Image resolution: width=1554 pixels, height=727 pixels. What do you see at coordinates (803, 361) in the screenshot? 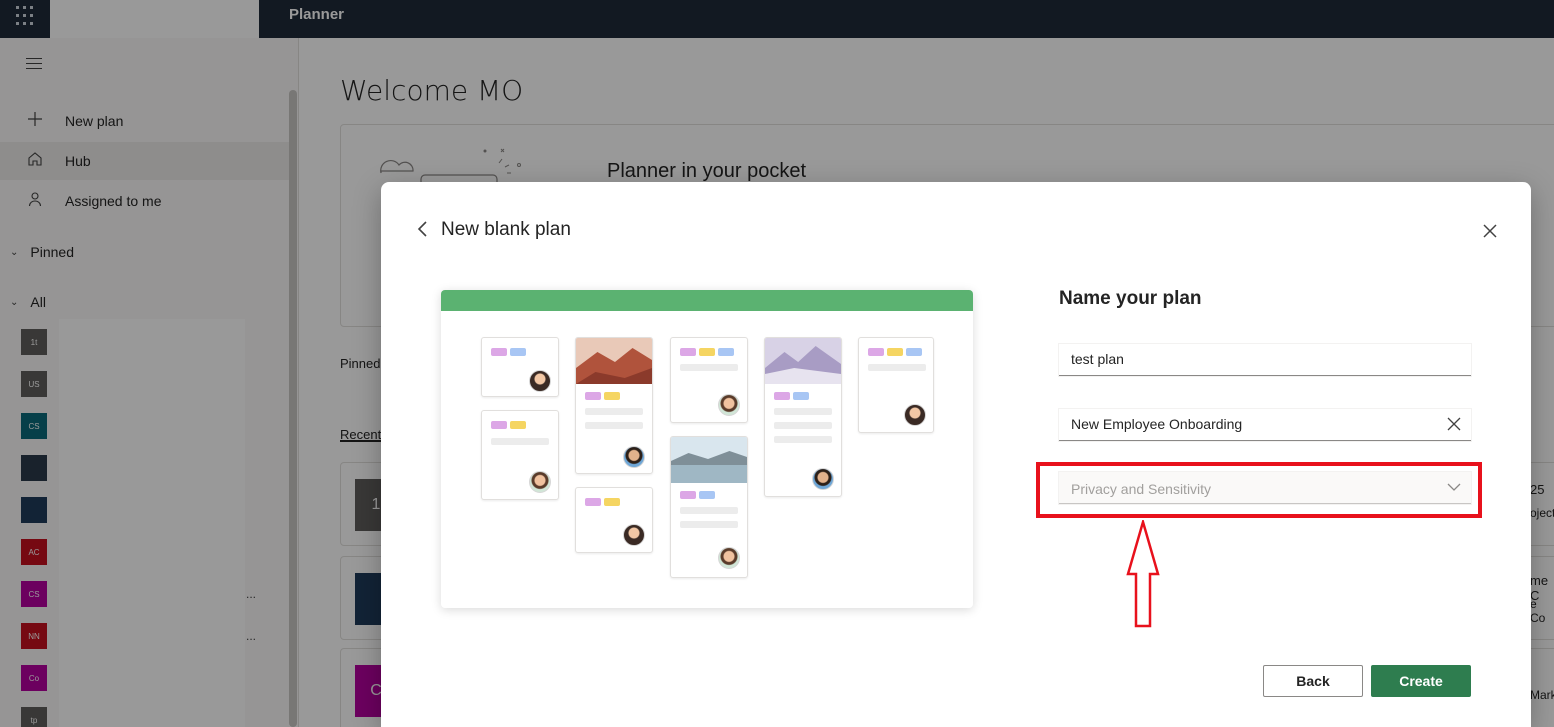
I see `mountain-image-icon` at bounding box center [803, 361].